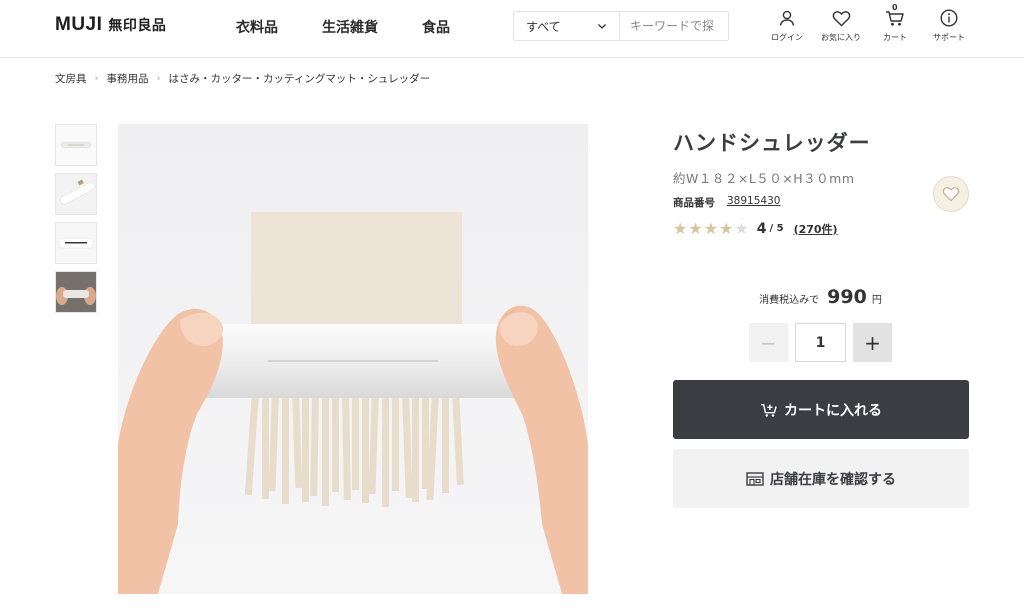 The width and height of the screenshot is (1024, 614). What do you see at coordinates (895, 7) in the screenshot?
I see `cart-count-badge: 0` at bounding box center [895, 7].